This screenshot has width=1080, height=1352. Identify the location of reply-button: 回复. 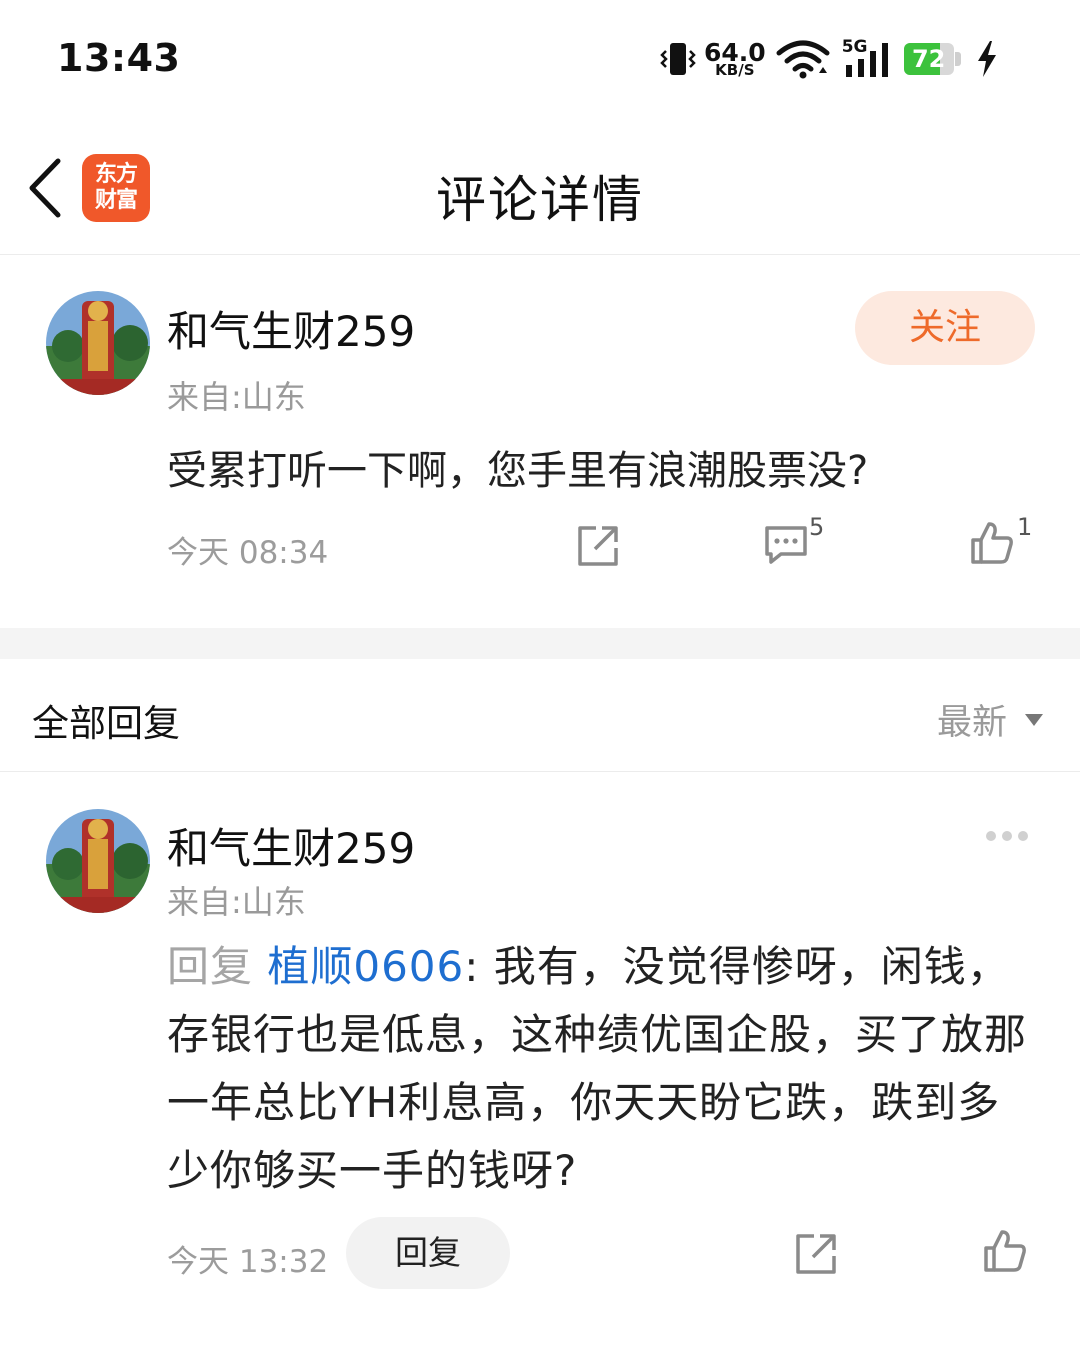
(428, 1253).